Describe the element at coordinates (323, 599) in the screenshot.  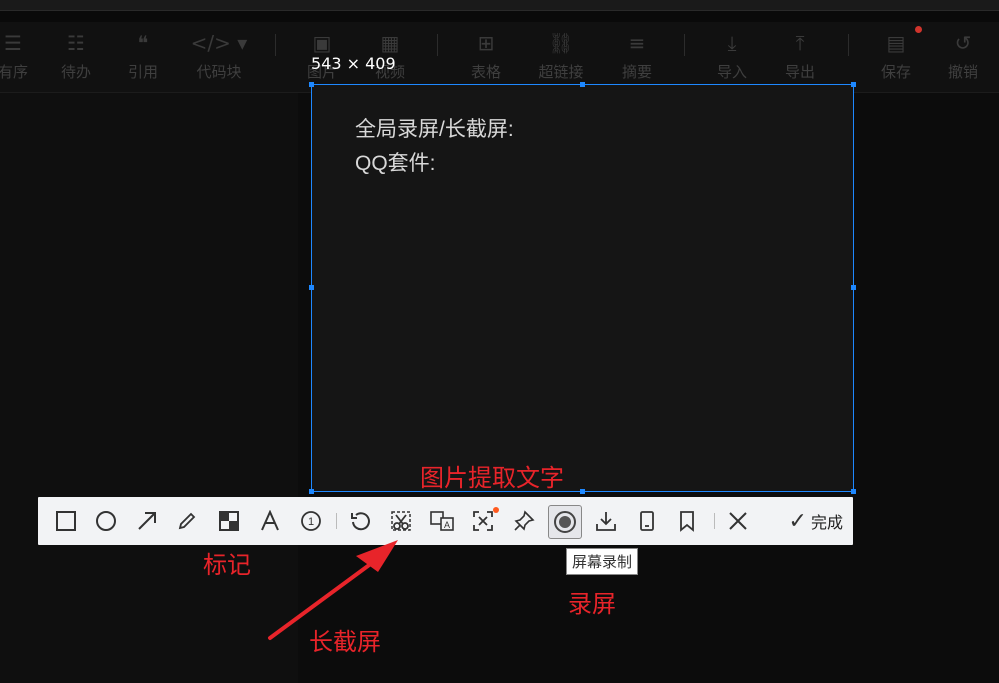
I see `annotation-arrow` at that location.